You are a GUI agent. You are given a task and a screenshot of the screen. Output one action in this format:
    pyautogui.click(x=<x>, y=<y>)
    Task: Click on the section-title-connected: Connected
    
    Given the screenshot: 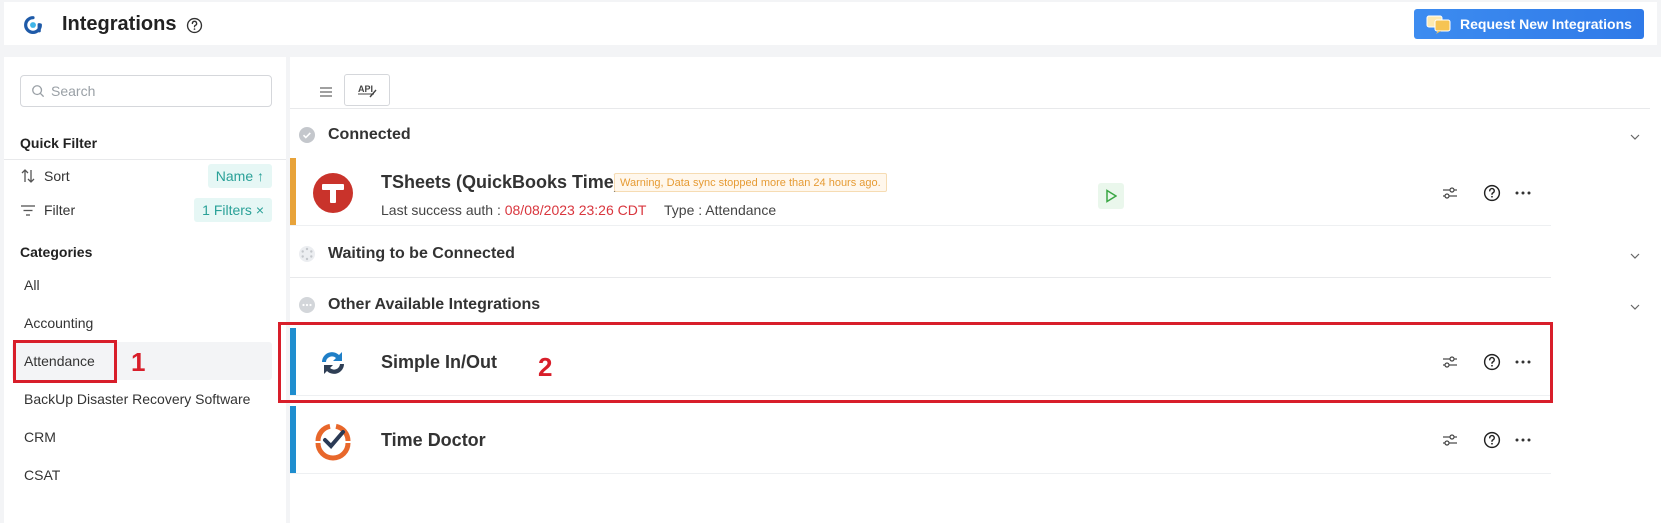 What is the action you would take?
    pyautogui.click(x=369, y=134)
    